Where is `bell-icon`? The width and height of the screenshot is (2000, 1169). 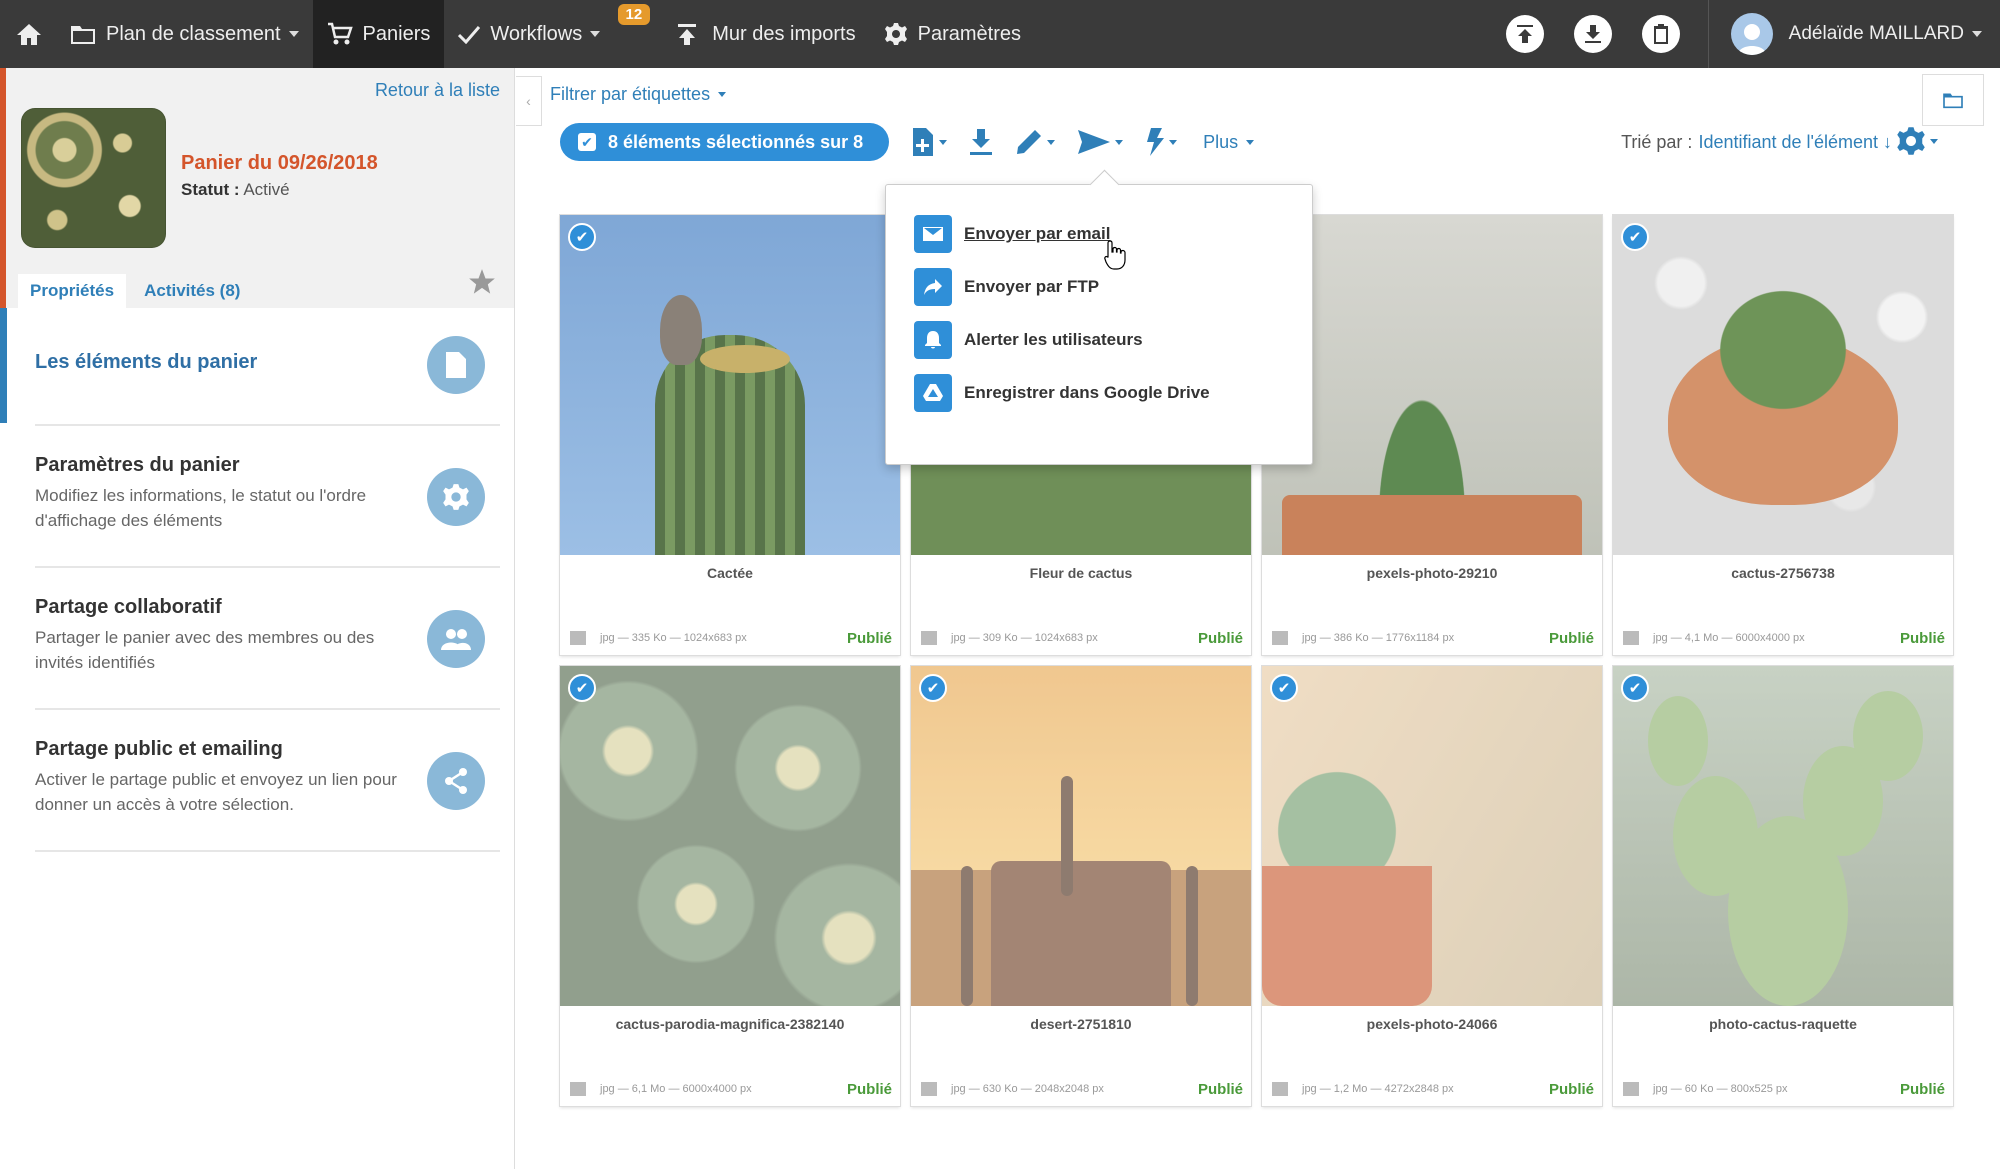
bell-icon is located at coordinates (933, 340).